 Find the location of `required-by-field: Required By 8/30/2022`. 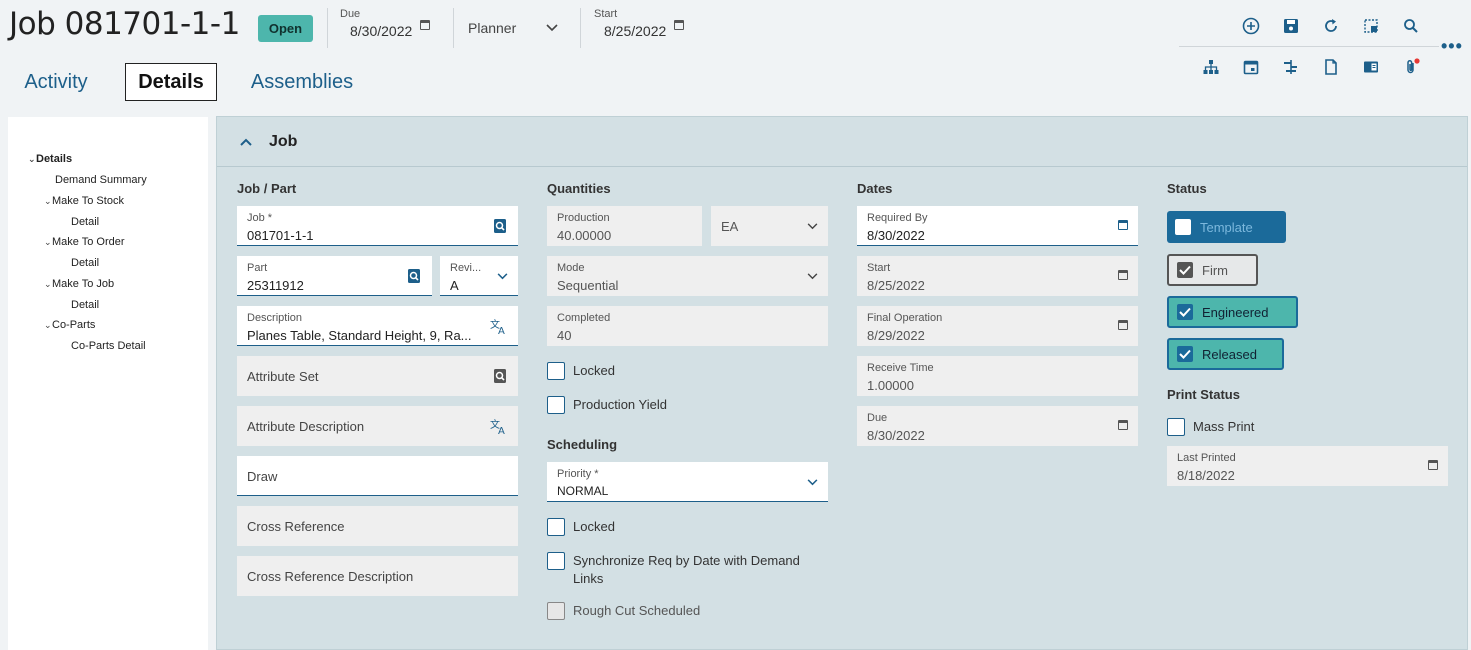

required-by-field: Required By 8/30/2022 is located at coordinates (997, 226).